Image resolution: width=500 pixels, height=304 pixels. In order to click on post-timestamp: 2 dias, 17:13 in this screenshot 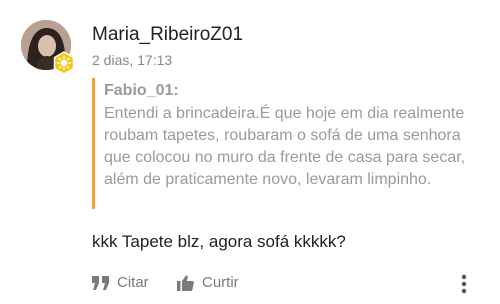, I will do `click(132, 60)`.